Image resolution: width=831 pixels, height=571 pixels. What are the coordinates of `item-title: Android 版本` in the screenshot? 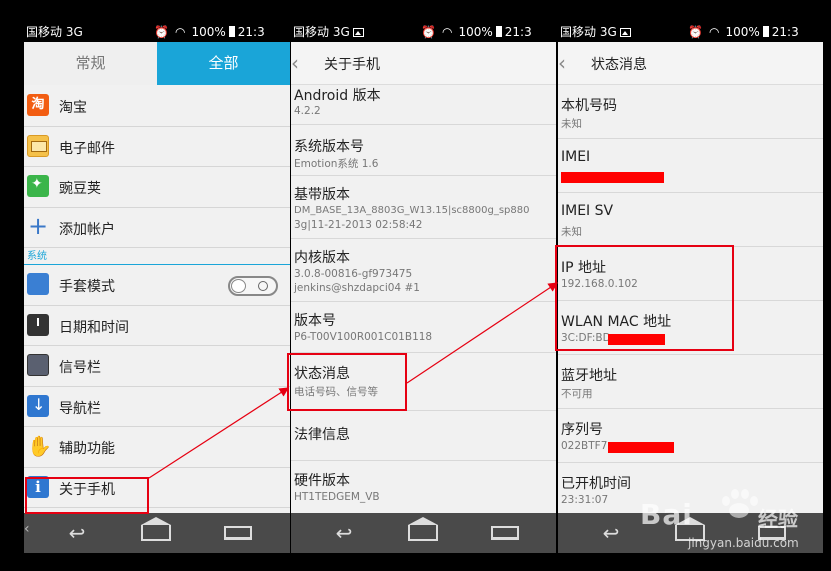 It's located at (337, 96).